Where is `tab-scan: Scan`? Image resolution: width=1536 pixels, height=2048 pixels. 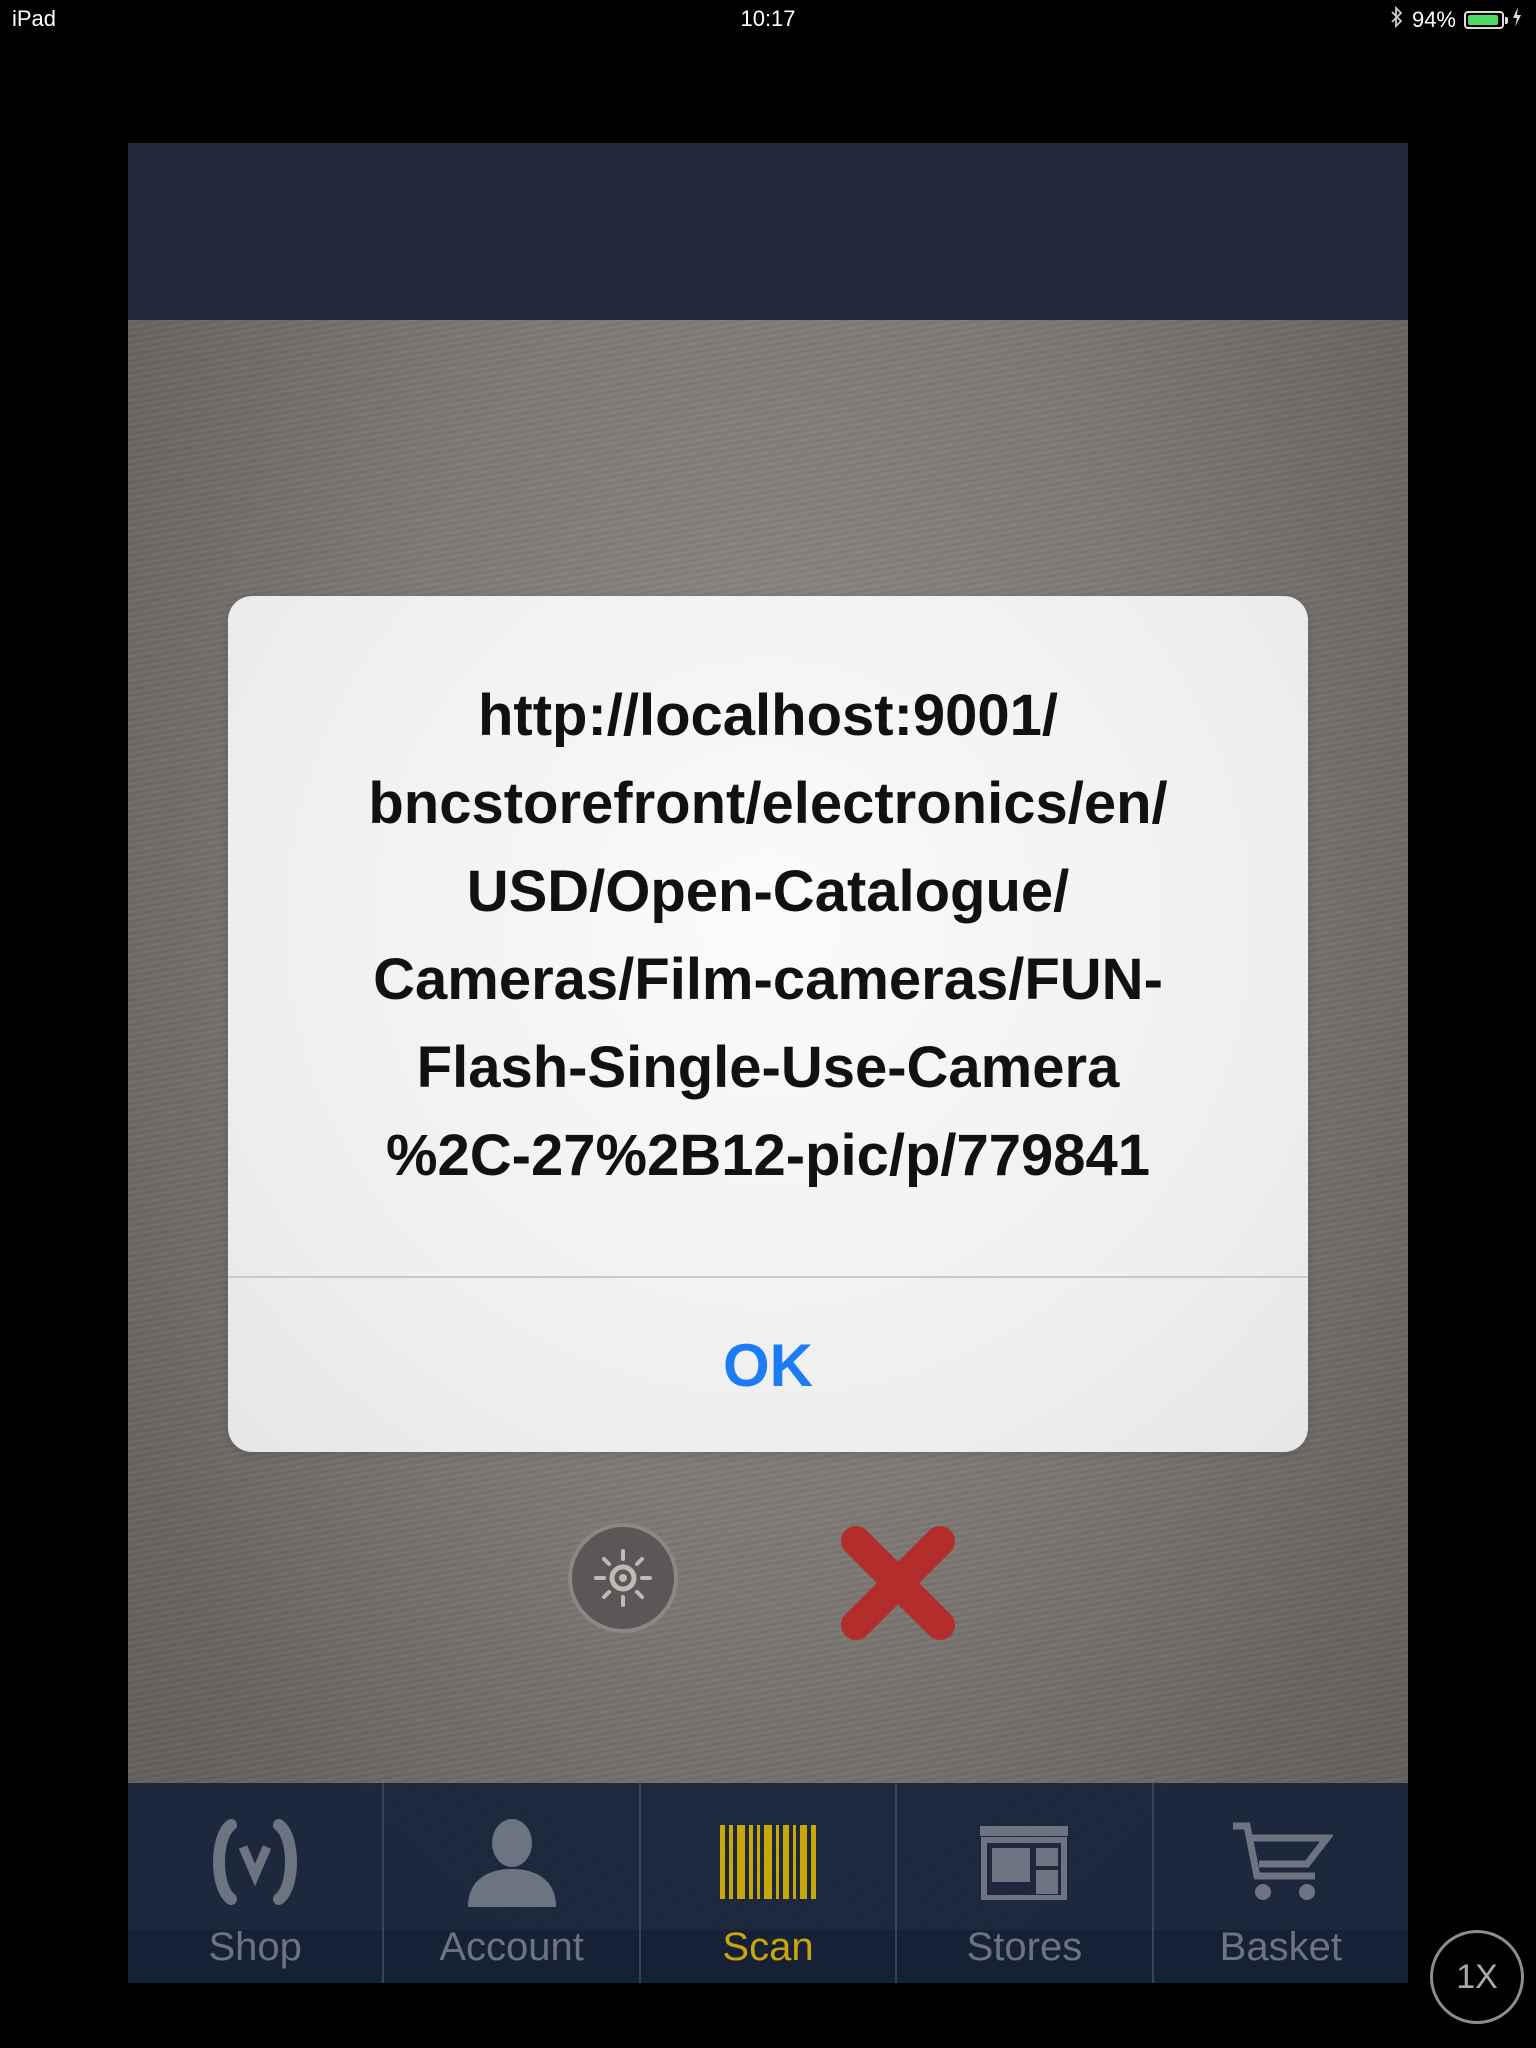
tab-scan: Scan is located at coordinates (769, 1883).